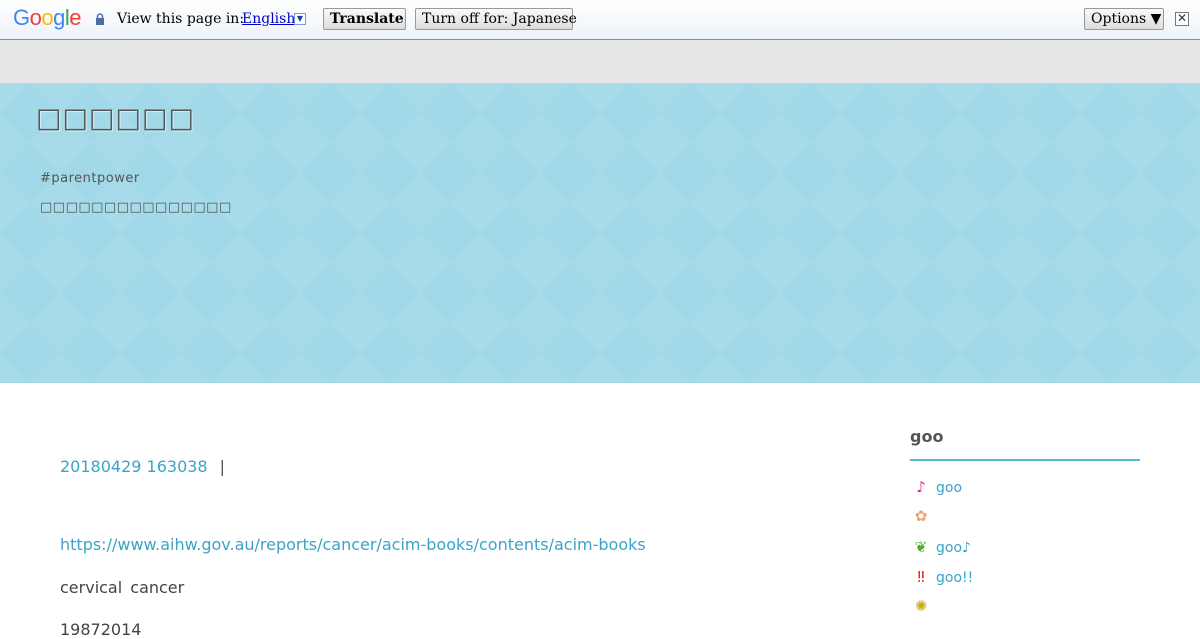  I want to click on sidebar-item-label: goo!!, so click(955, 578).